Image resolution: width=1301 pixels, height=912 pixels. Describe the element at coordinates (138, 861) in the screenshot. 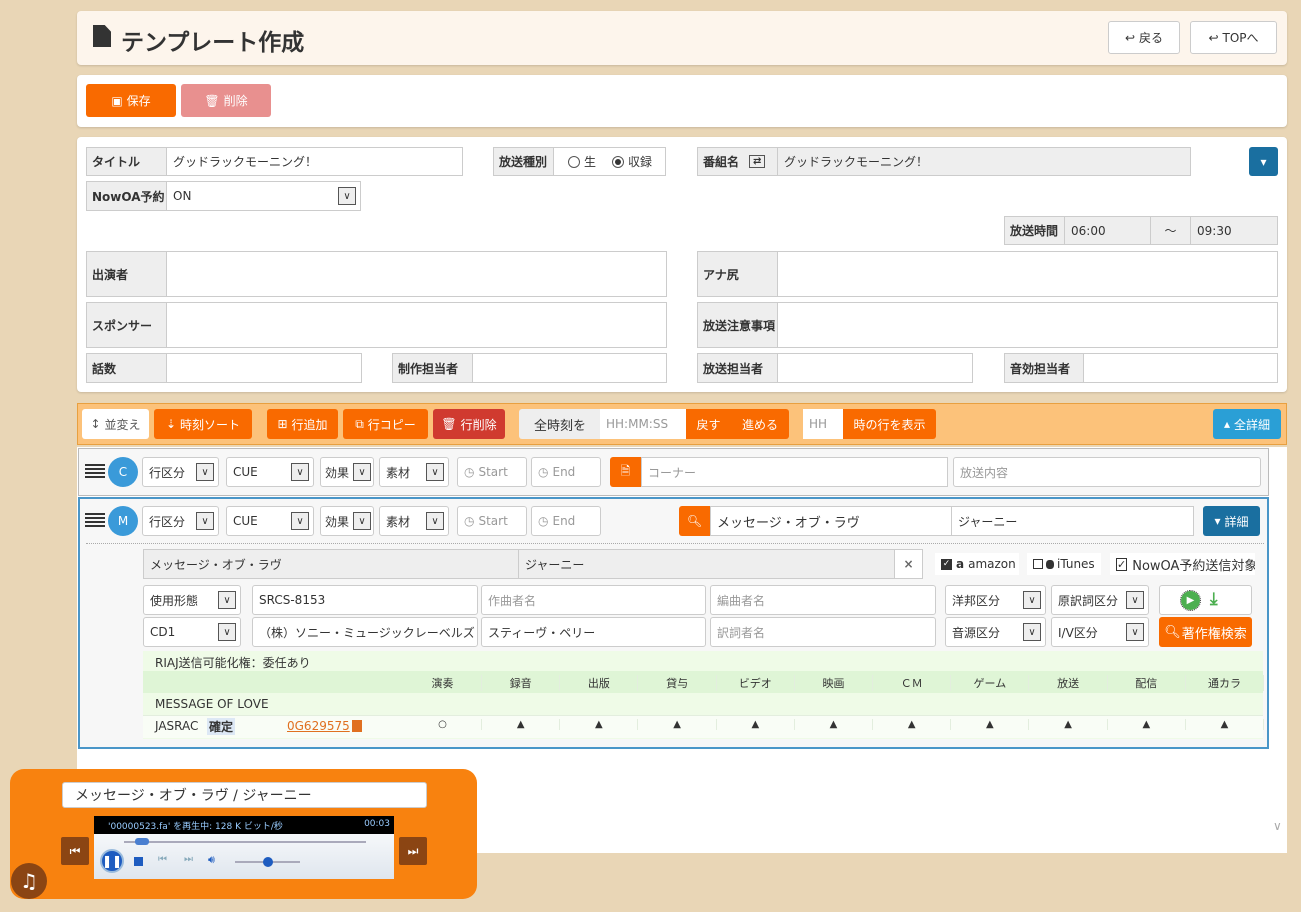

I see `stop-button` at that location.